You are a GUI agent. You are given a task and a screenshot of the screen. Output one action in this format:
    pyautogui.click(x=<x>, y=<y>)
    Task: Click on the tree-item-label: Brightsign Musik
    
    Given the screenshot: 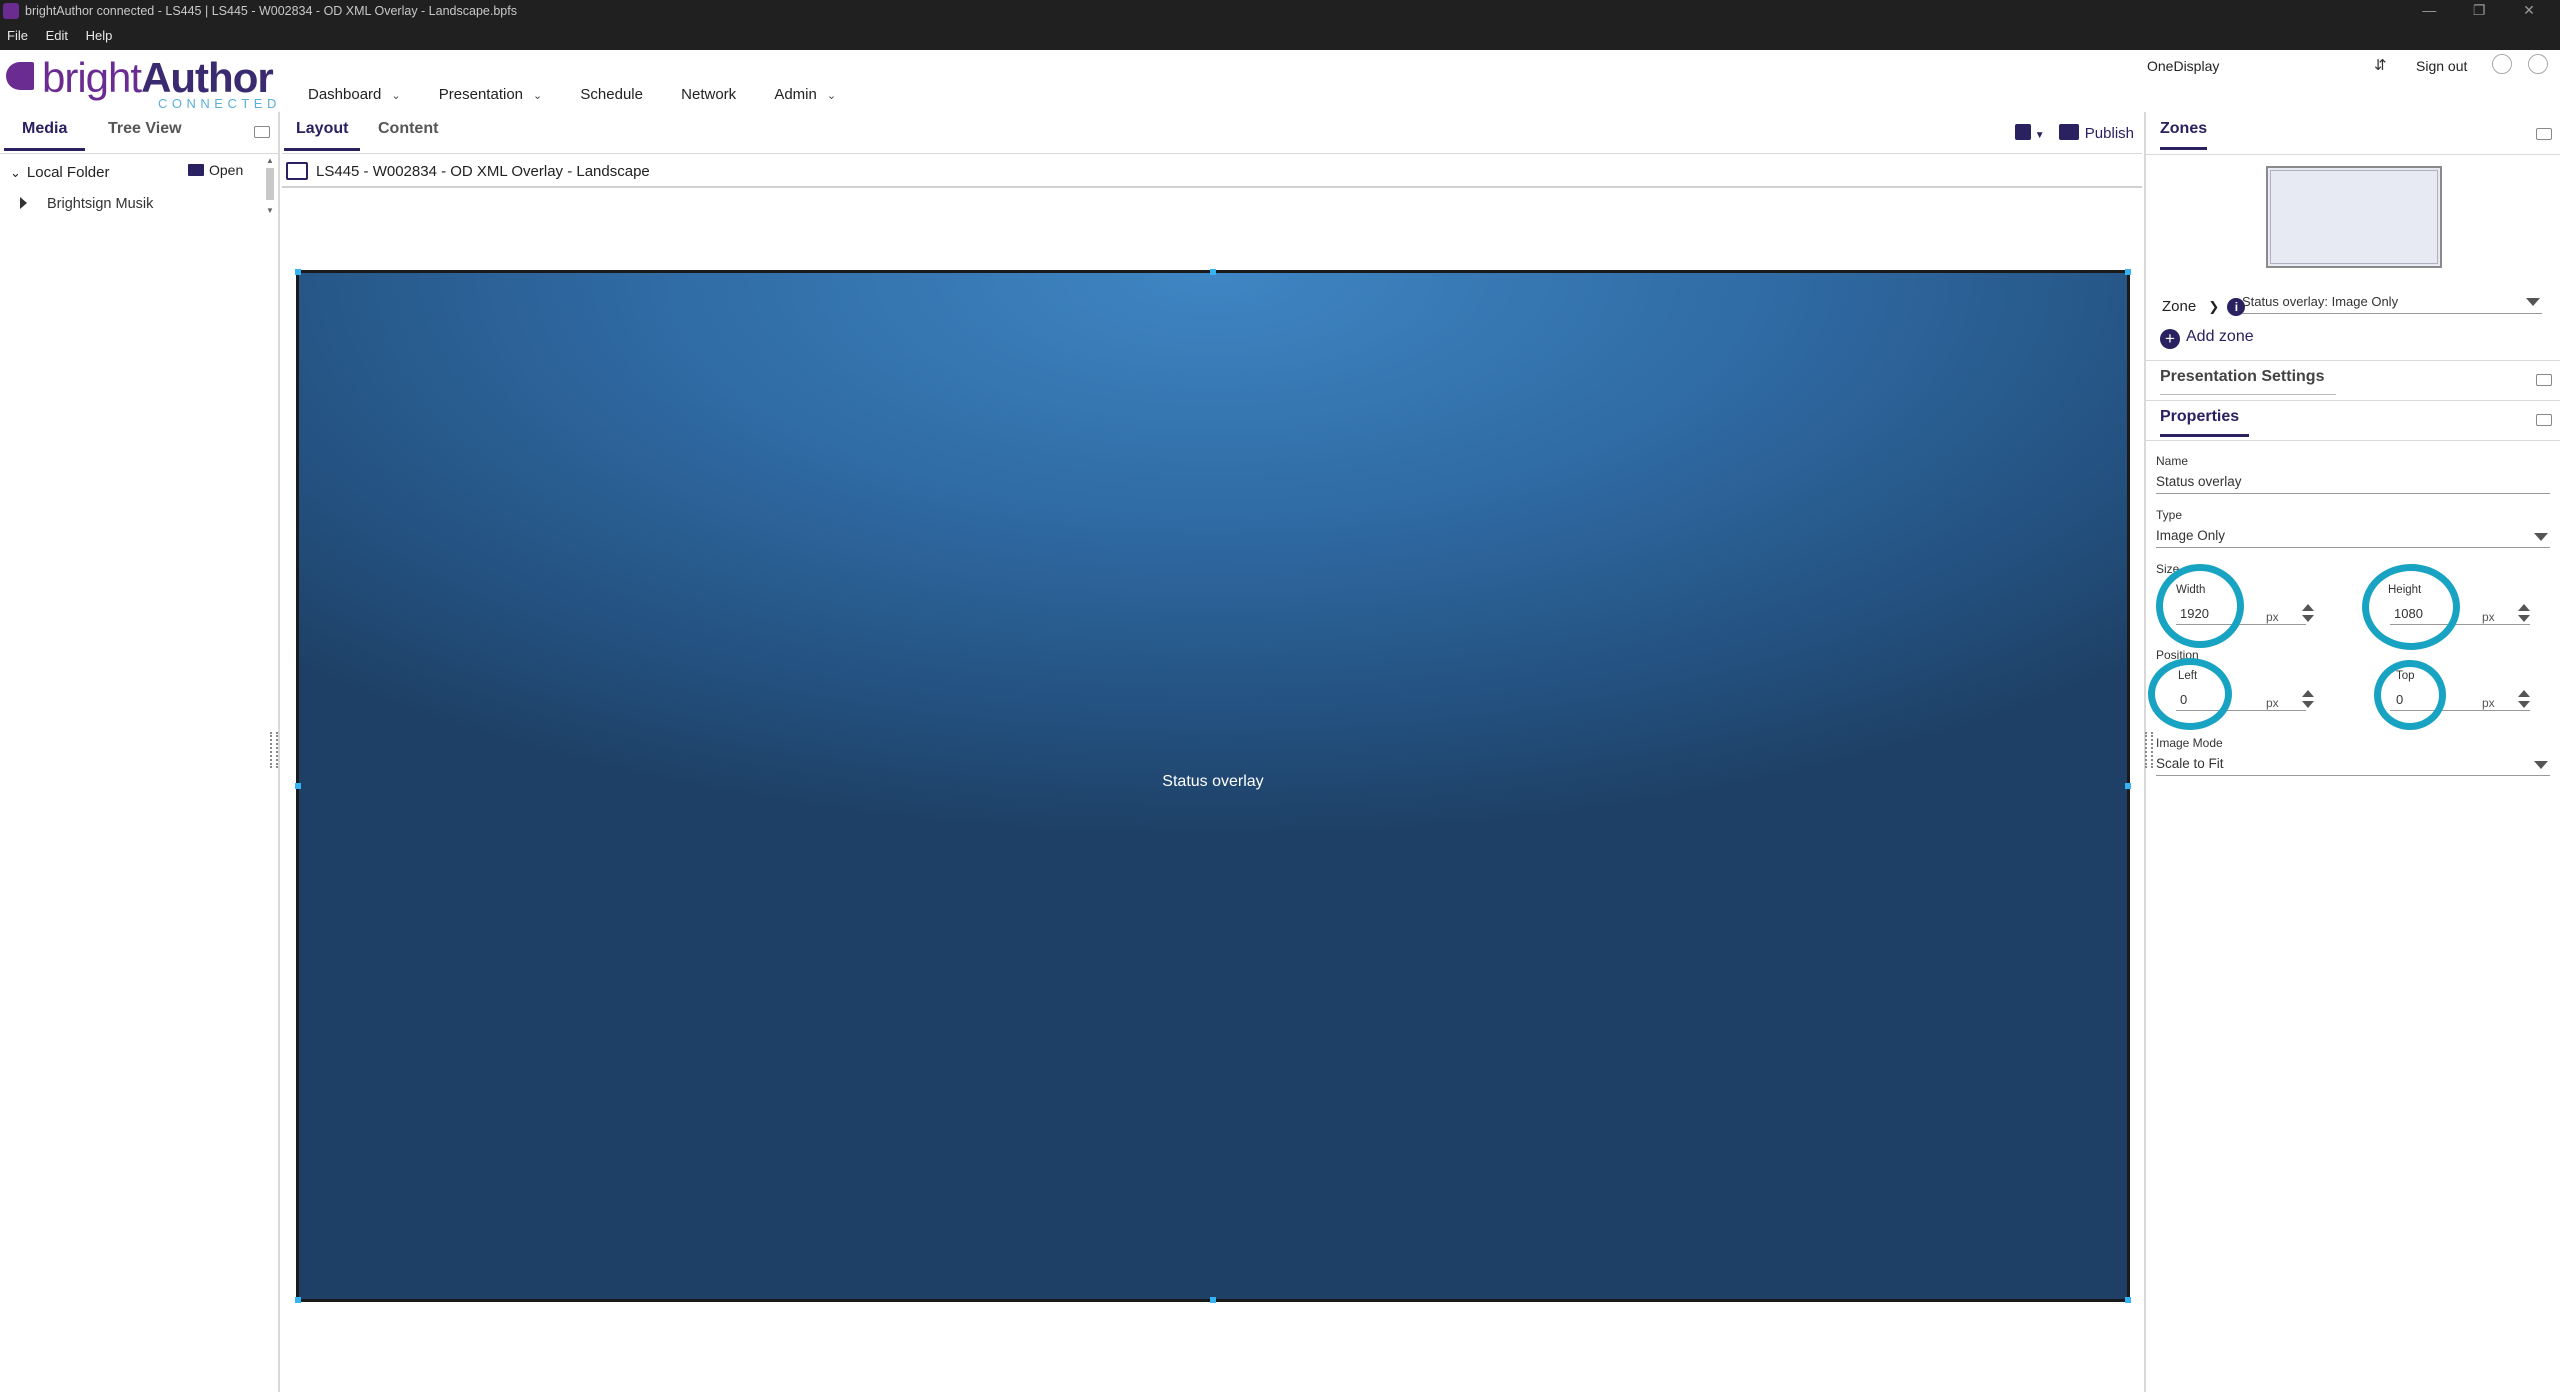 What is the action you would take?
    pyautogui.click(x=100, y=204)
    